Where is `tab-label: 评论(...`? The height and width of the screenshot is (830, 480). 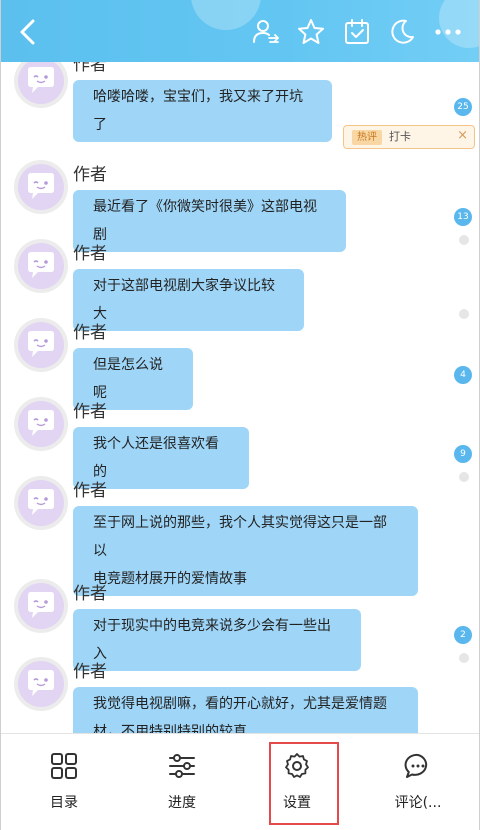 tab-label: 评论(... is located at coordinates (418, 803).